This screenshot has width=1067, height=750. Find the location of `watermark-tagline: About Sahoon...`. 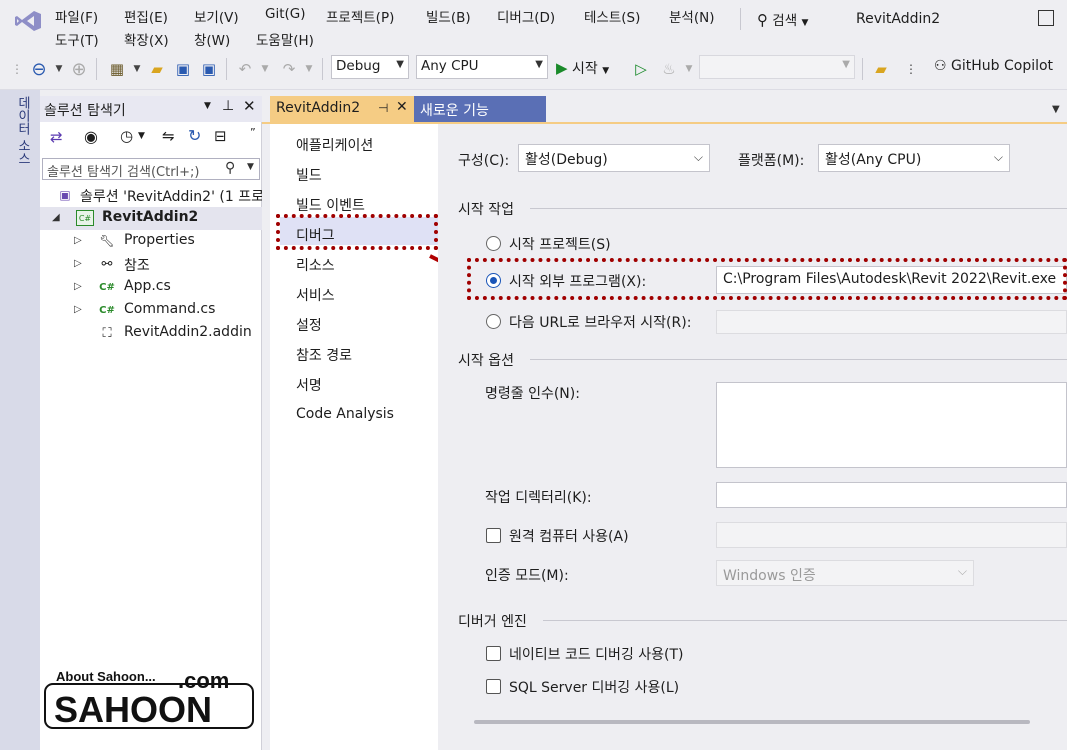

watermark-tagline: About Sahoon... is located at coordinates (106, 677).